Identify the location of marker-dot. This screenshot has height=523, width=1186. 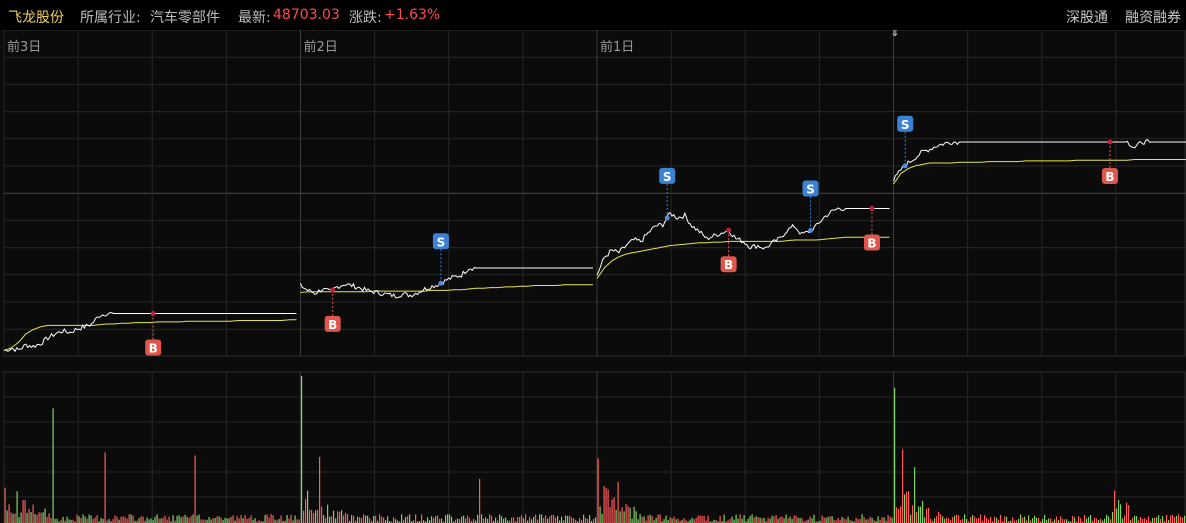
(905, 166).